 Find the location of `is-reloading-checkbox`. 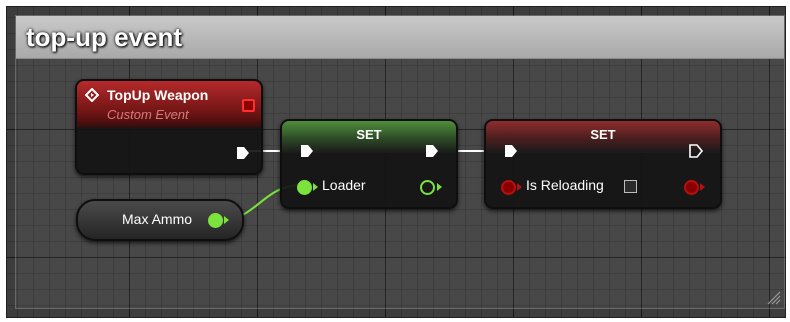

is-reloading-checkbox is located at coordinates (630, 186).